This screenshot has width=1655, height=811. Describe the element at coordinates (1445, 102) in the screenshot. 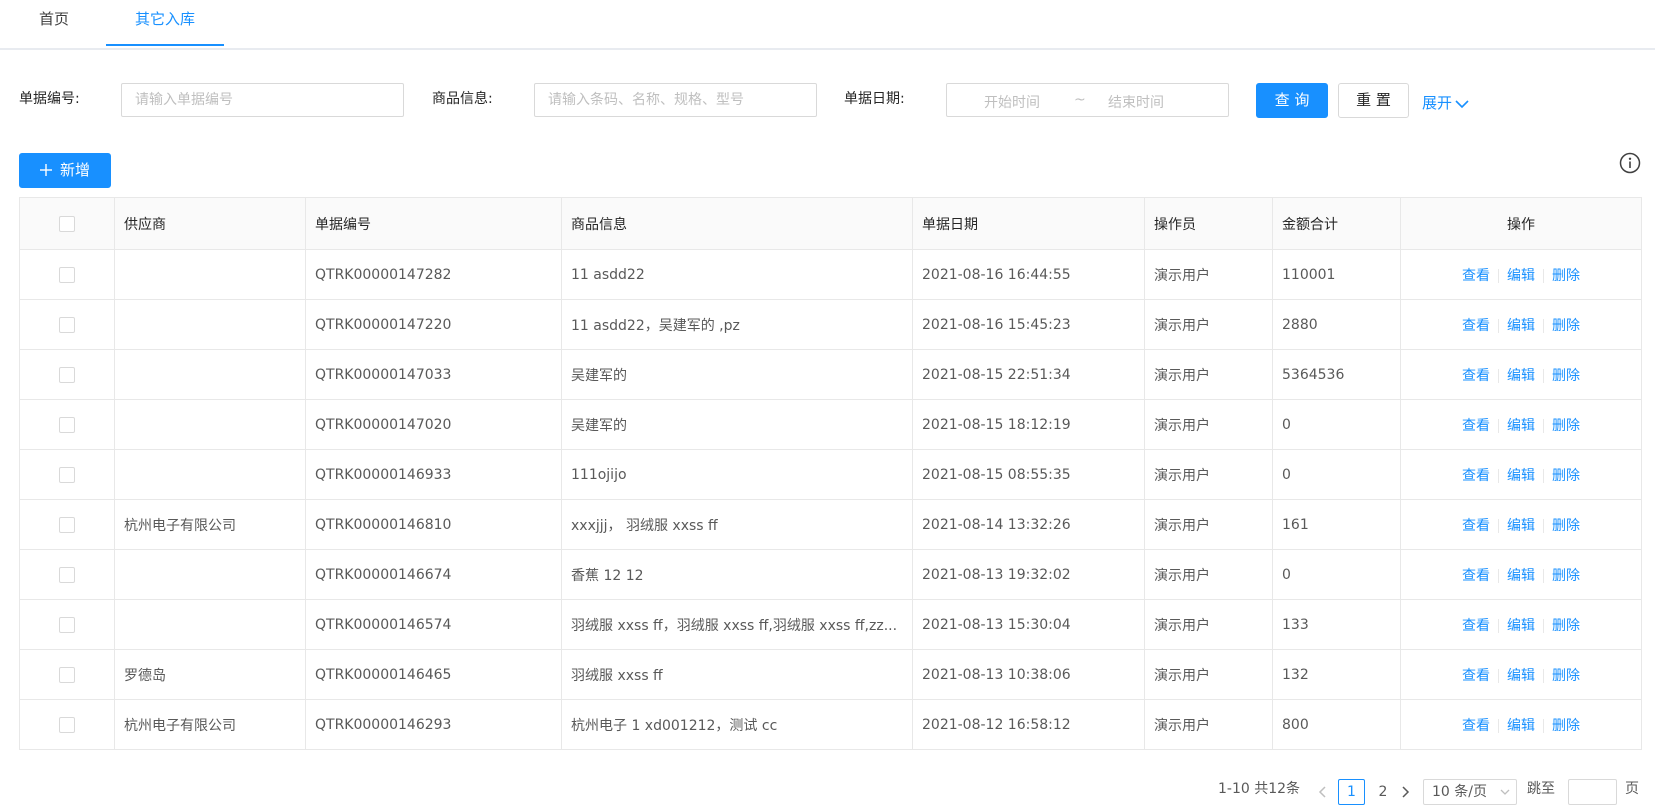

I see `expand-toggle: 展开` at that location.